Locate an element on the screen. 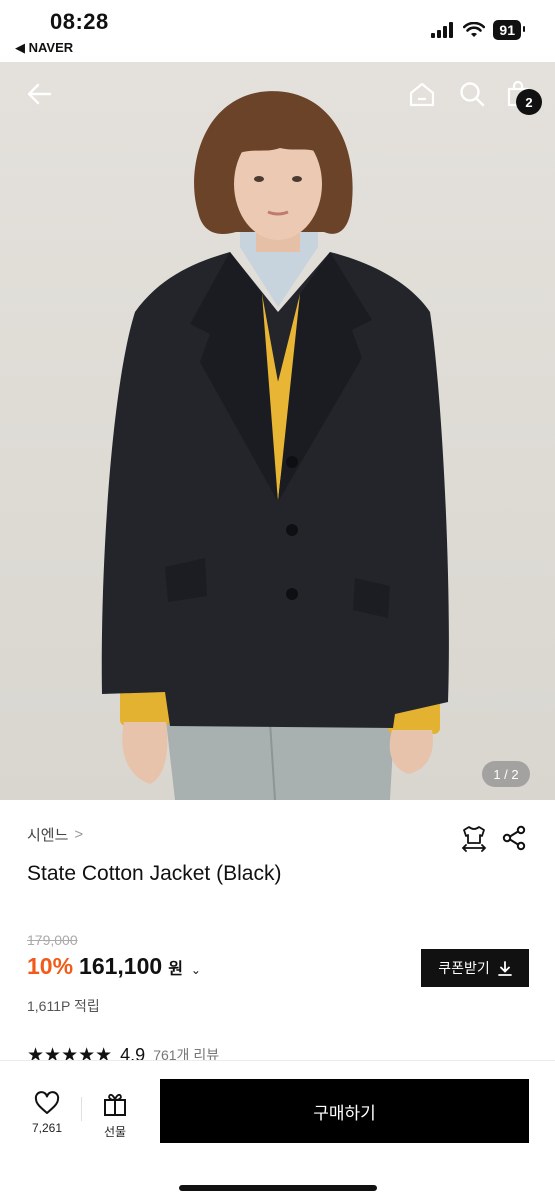  size-guide-icon is located at coordinates (474, 839).